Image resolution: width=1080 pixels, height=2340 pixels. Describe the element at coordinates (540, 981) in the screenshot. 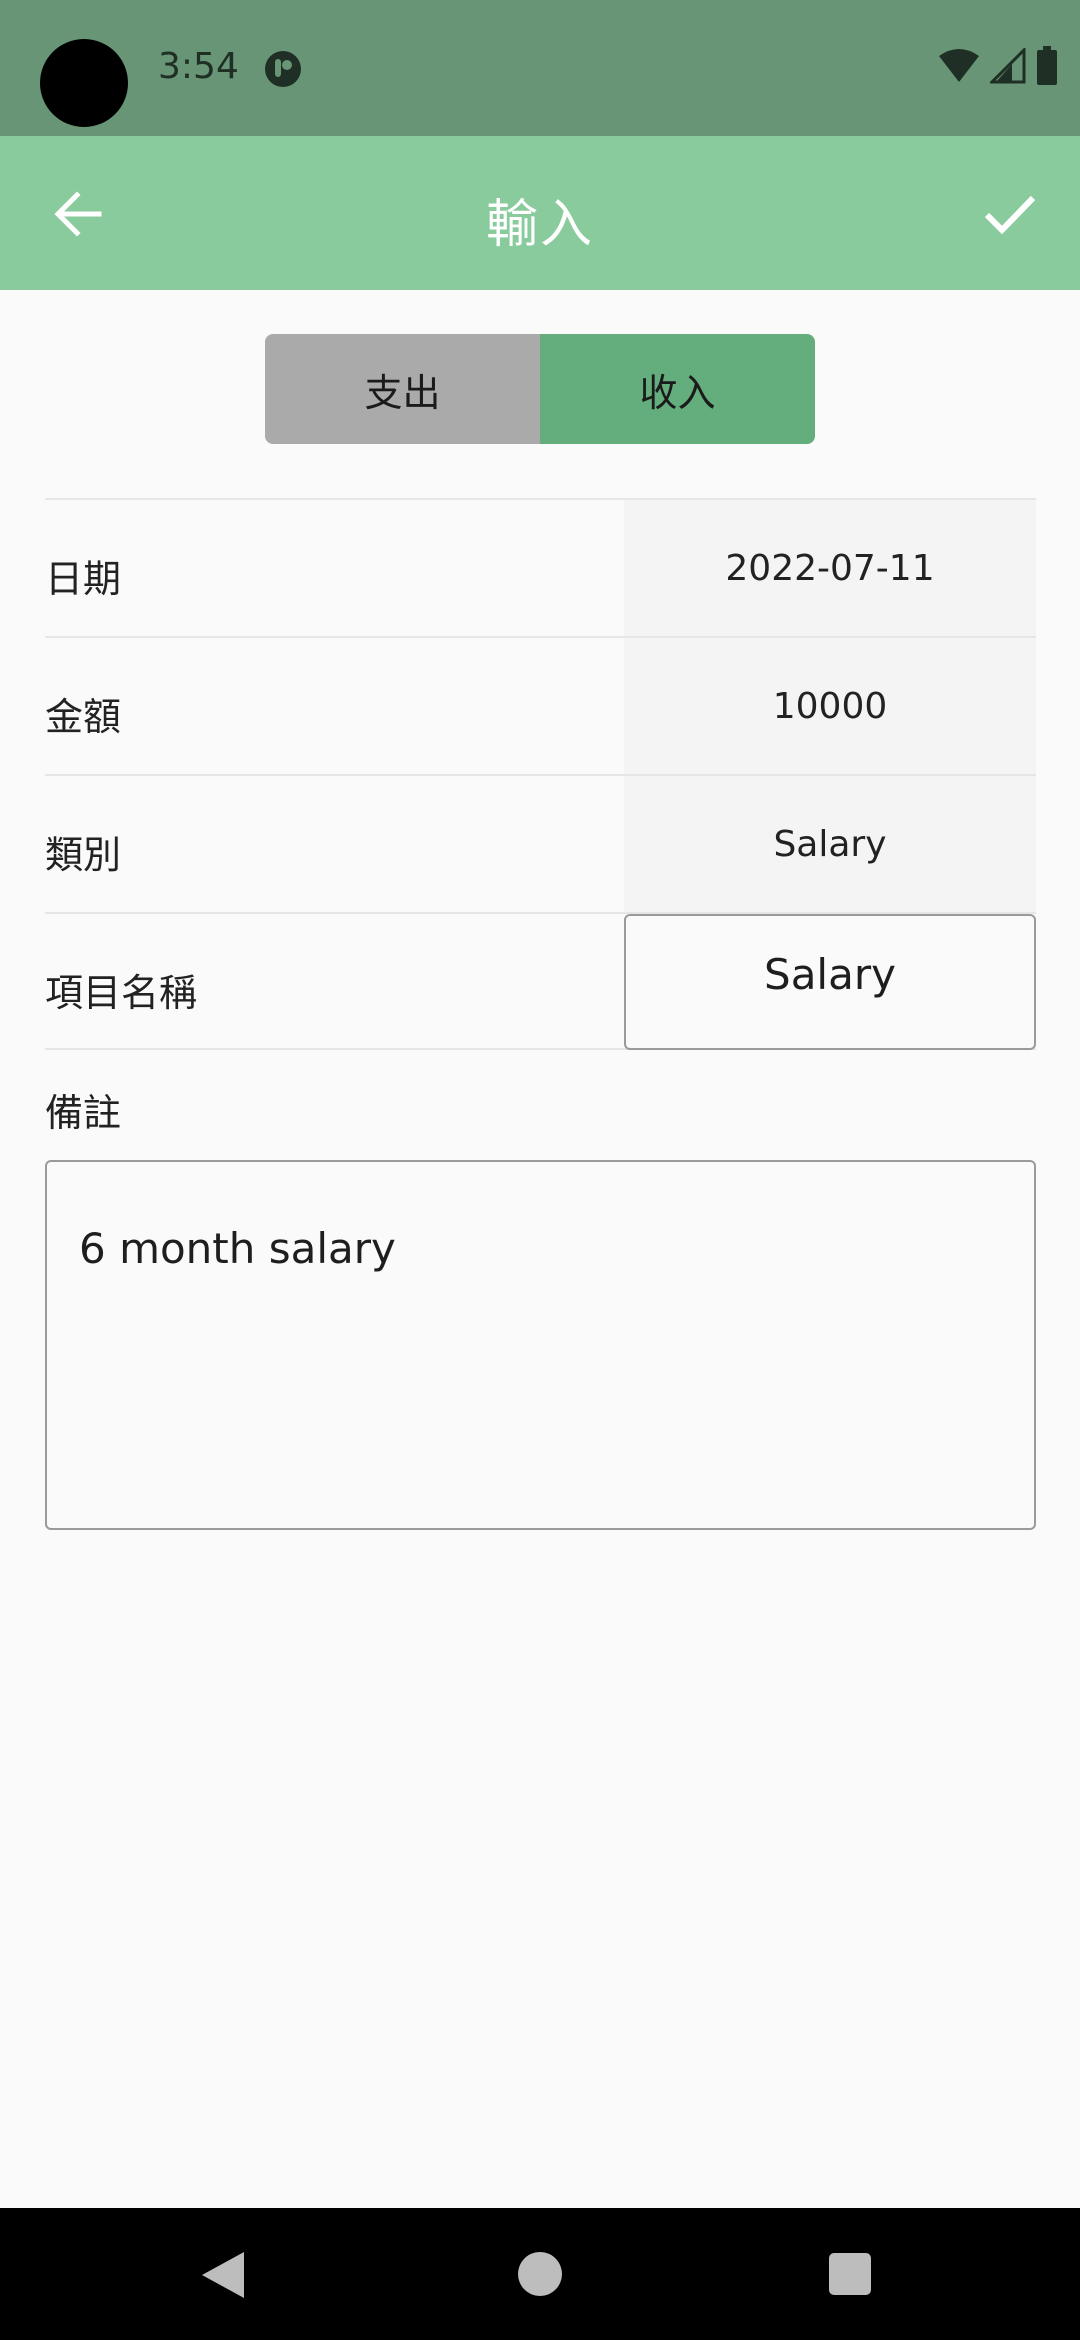

I see `item-name-row: 項目名稱 Salary` at that location.